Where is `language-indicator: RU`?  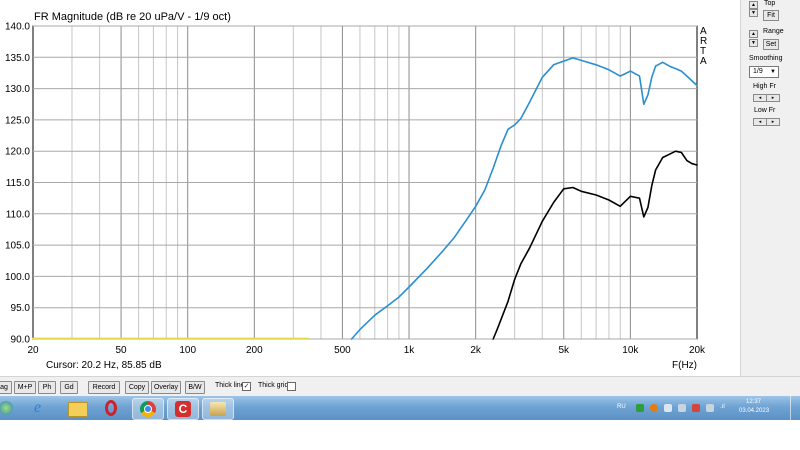 language-indicator: RU is located at coordinates (621, 407).